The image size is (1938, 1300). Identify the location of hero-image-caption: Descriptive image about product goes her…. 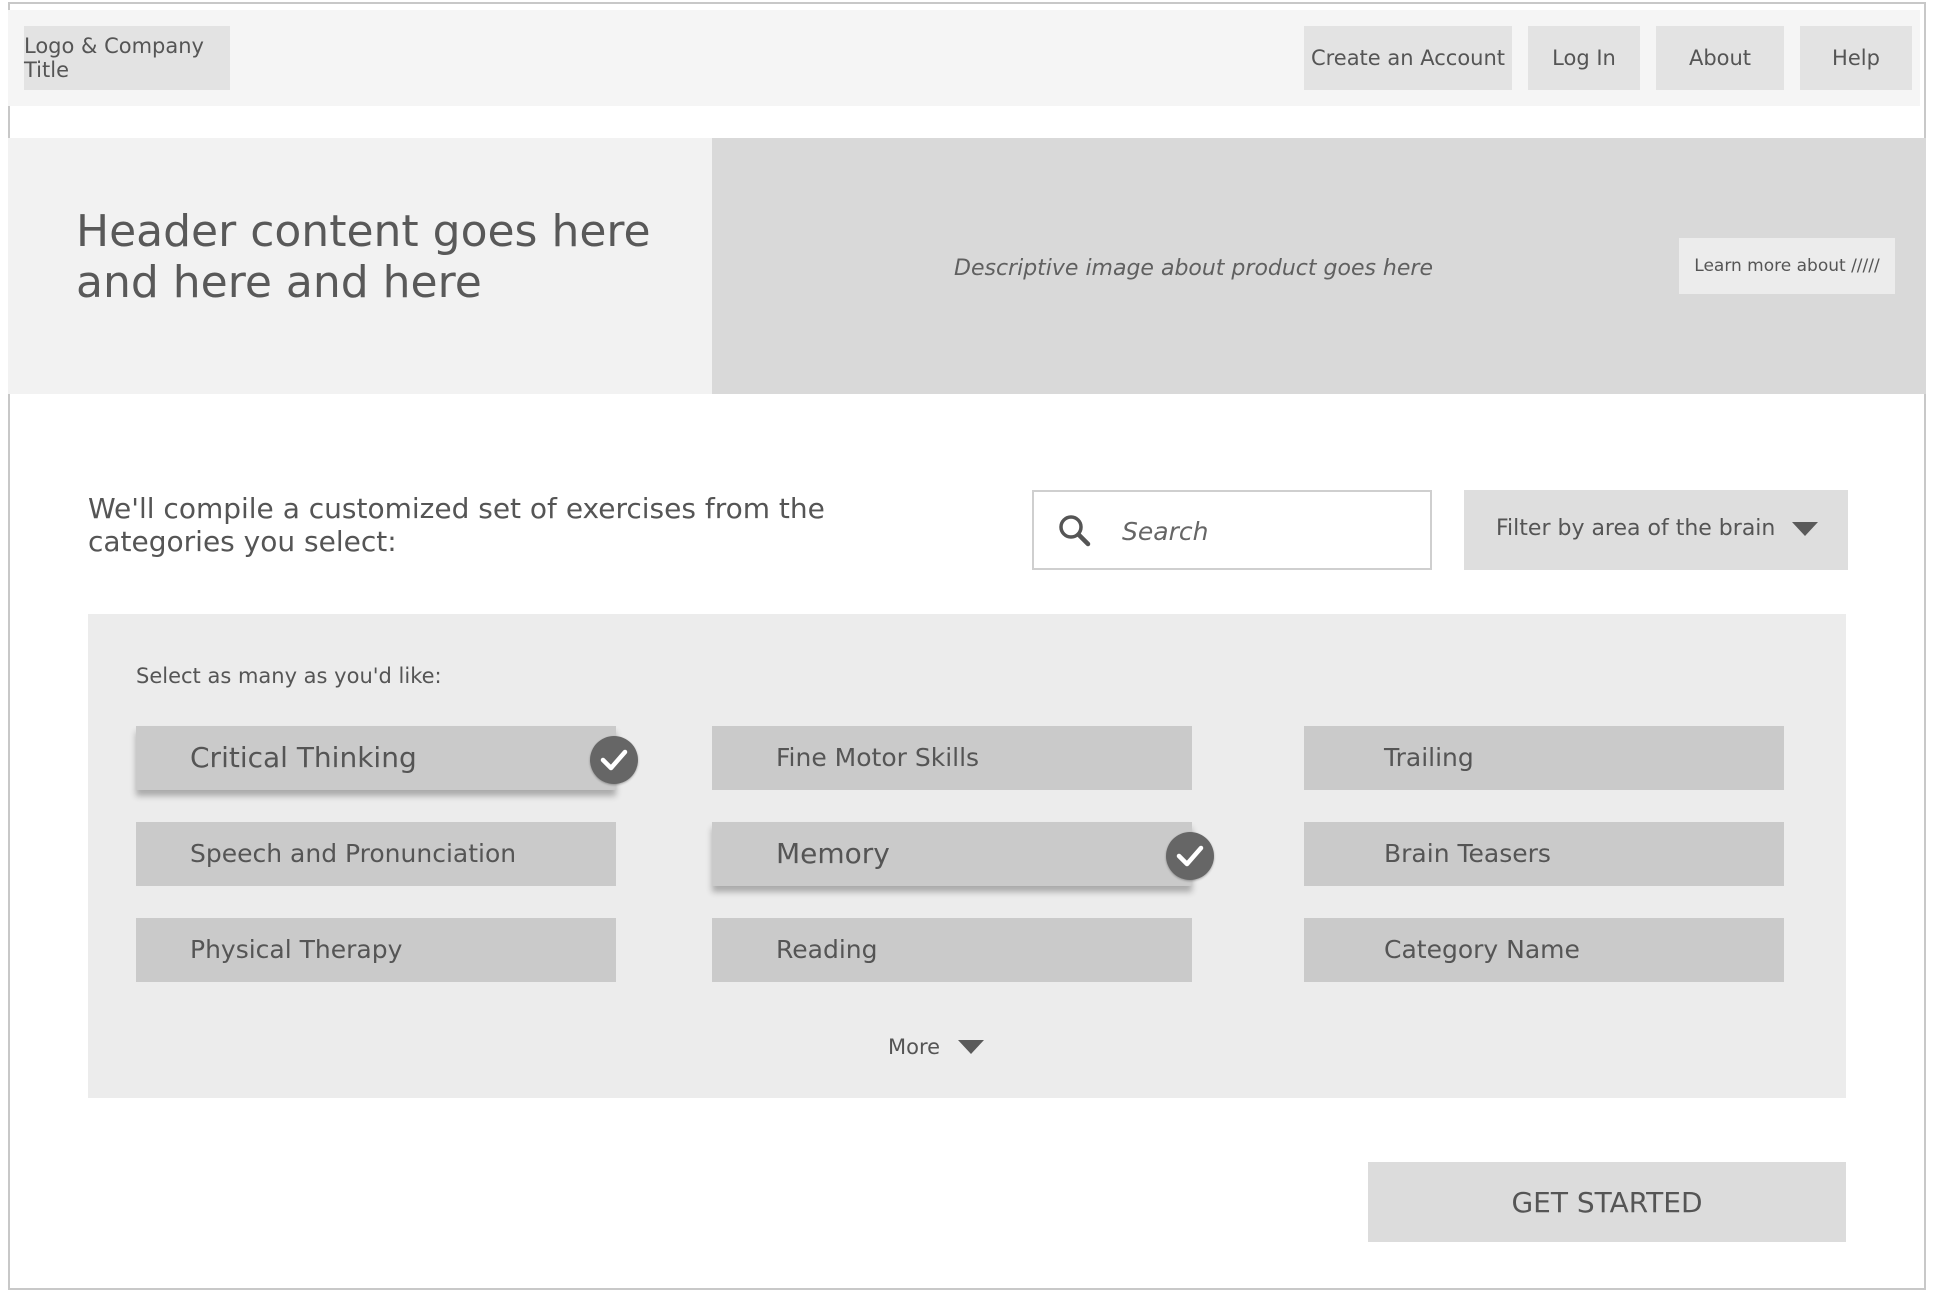
(1193, 268).